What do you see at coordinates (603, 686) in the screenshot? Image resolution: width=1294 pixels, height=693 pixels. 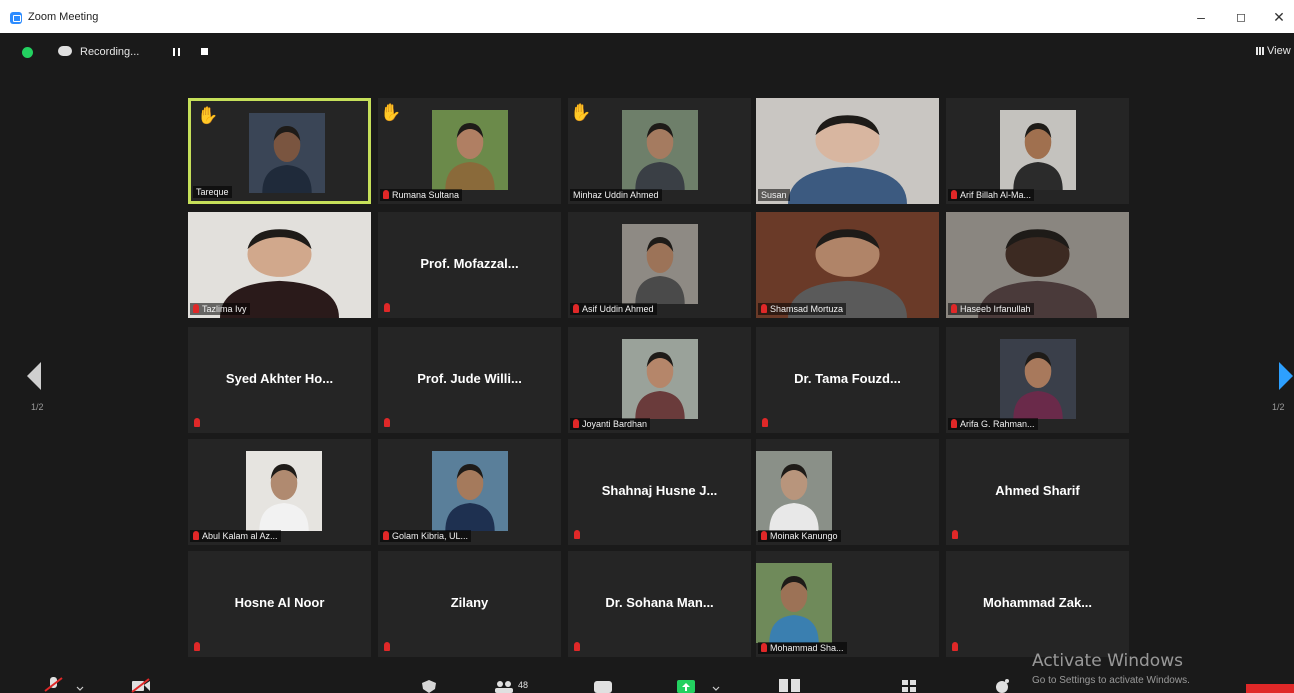 I see `chat-icon` at bounding box center [603, 686].